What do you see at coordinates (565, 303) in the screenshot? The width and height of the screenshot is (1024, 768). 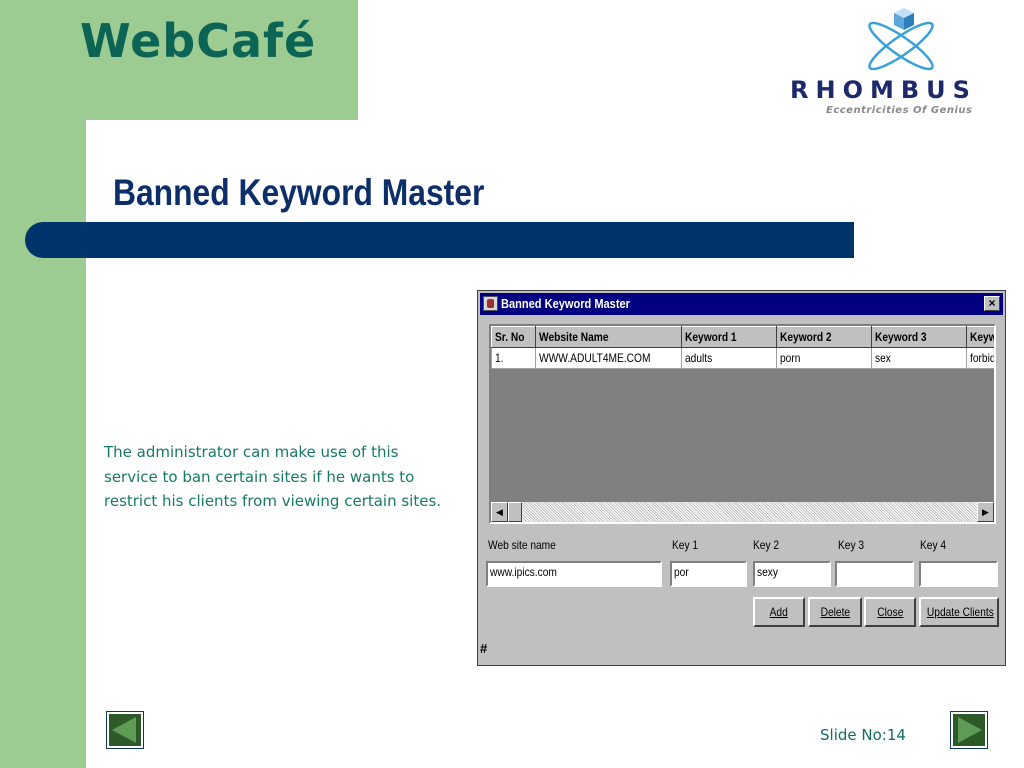 I see `window-title: Banned Keyword Master` at bounding box center [565, 303].